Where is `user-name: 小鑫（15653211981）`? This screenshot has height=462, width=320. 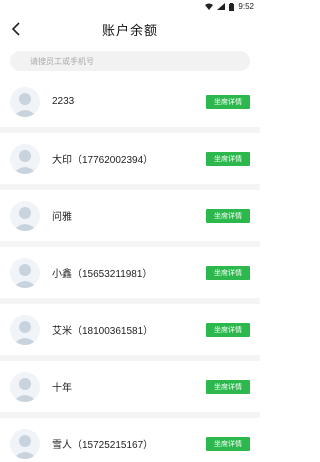 user-name: 小鑫（15653211981） is located at coordinates (102, 274).